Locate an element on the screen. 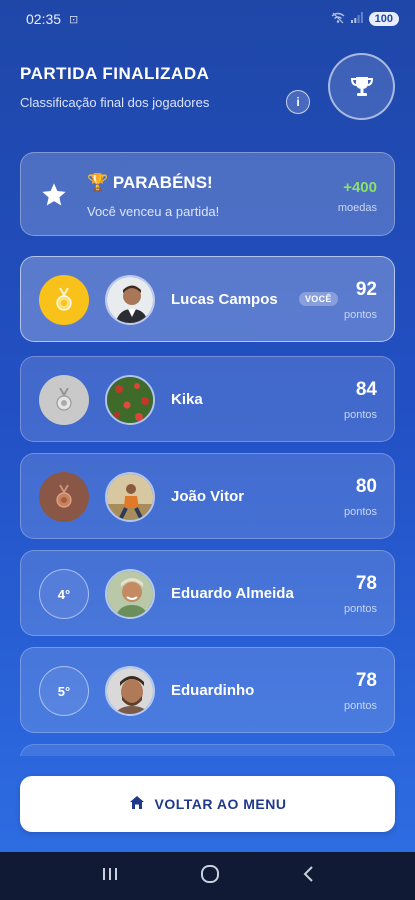  congrats-message: Você venceu a partida! is located at coordinates (153, 211).